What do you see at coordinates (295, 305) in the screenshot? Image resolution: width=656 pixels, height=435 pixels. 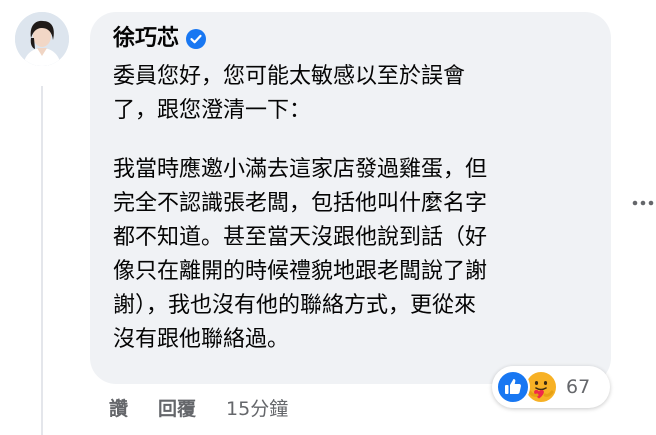 I see `comment-line: 謝），我也沒有他的聯絡方式，更從來` at bounding box center [295, 305].